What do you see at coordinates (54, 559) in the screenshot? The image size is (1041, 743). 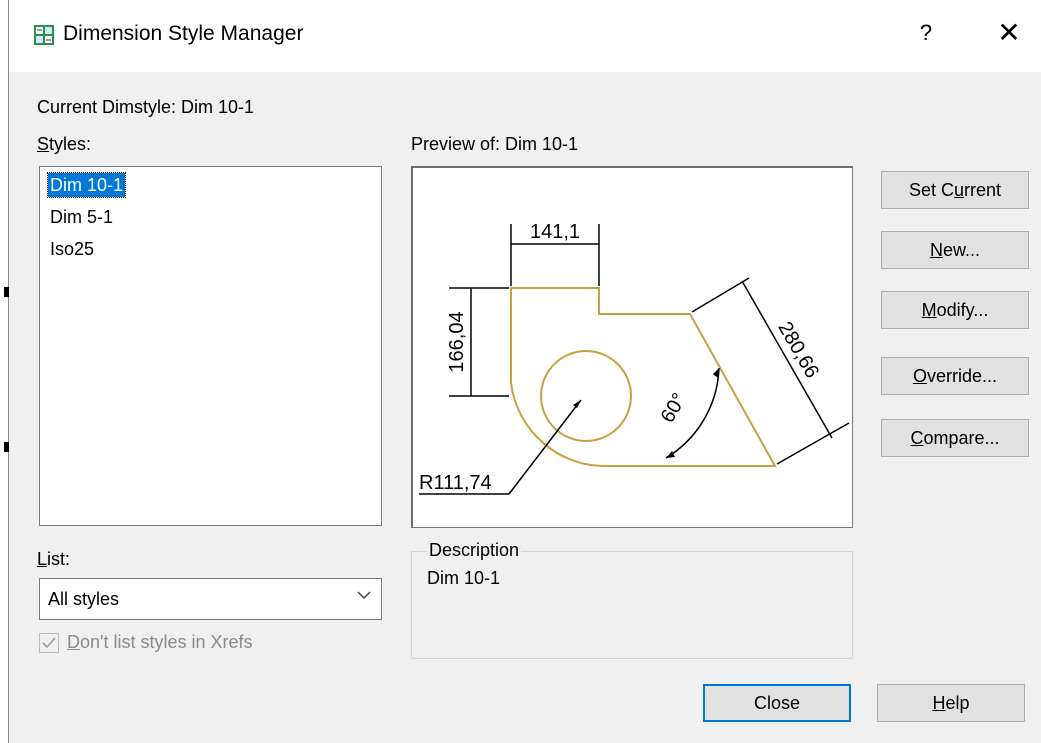 I see `list-label: List:` at bounding box center [54, 559].